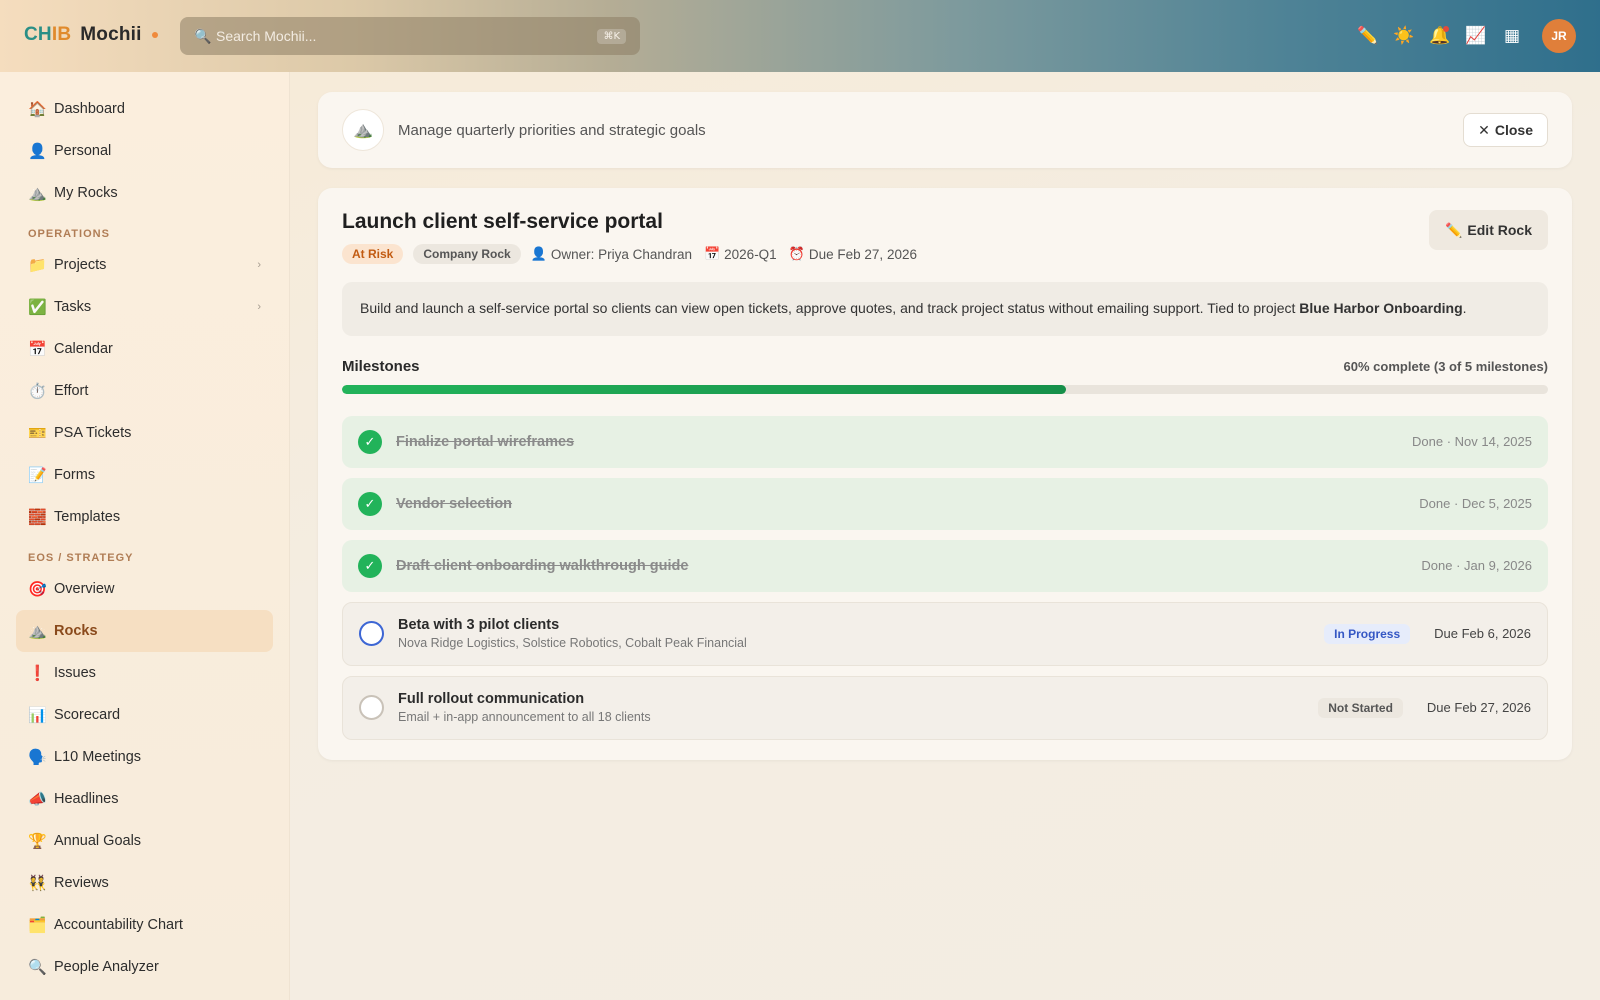 This screenshot has width=1600, height=1000. Describe the element at coordinates (371, 708) in the screenshot. I see `empty-circle-icon` at that location.